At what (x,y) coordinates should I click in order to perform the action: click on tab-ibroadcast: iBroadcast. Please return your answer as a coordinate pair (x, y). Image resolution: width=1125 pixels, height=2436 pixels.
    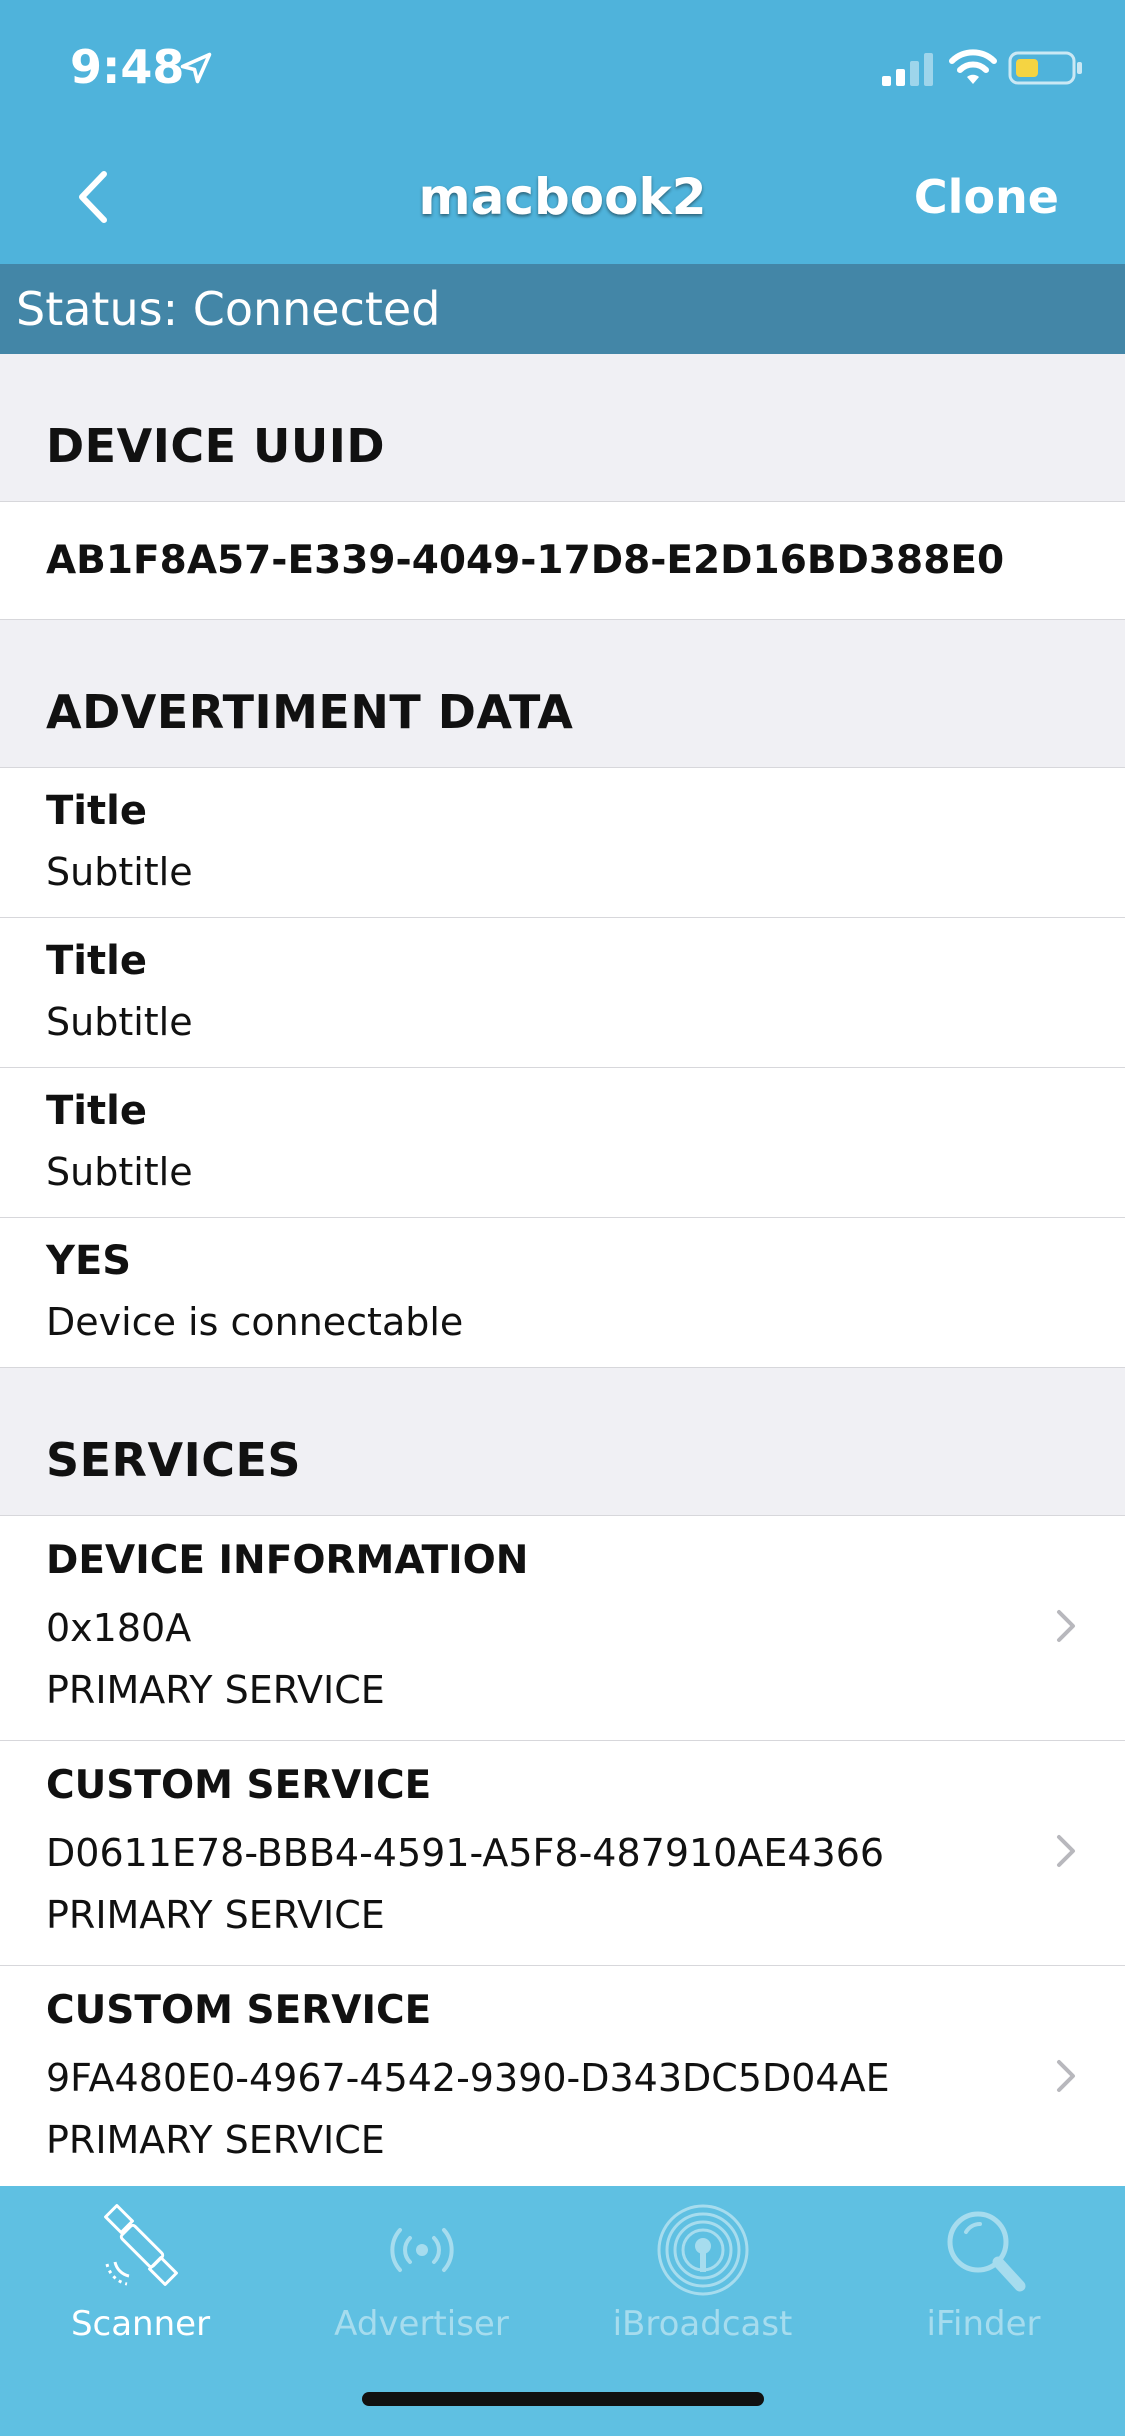
    Looking at the image, I should click on (702, 2276).